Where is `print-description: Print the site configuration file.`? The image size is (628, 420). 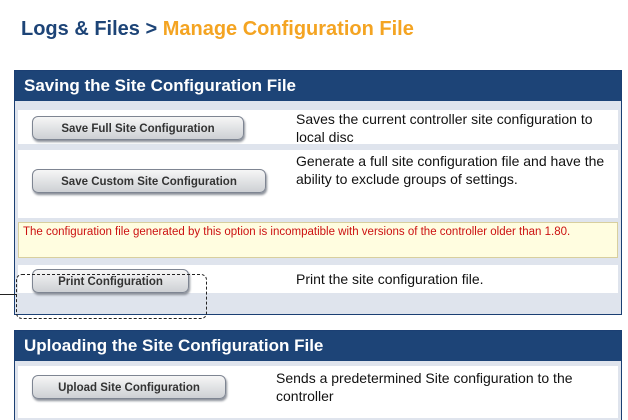
print-description: Print the site configuration file. is located at coordinates (390, 279).